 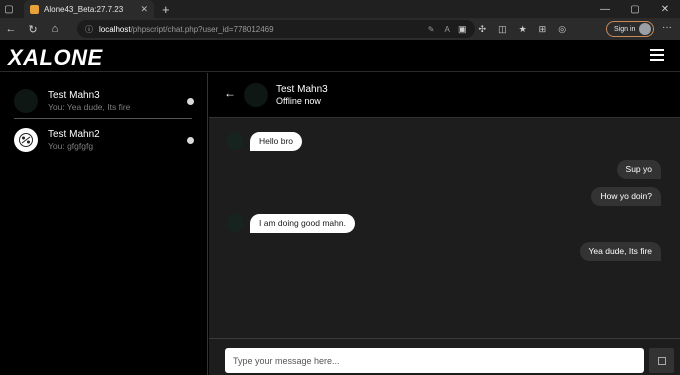 What do you see at coordinates (144, 9) in the screenshot?
I see `tab-close-icon: ✕` at bounding box center [144, 9].